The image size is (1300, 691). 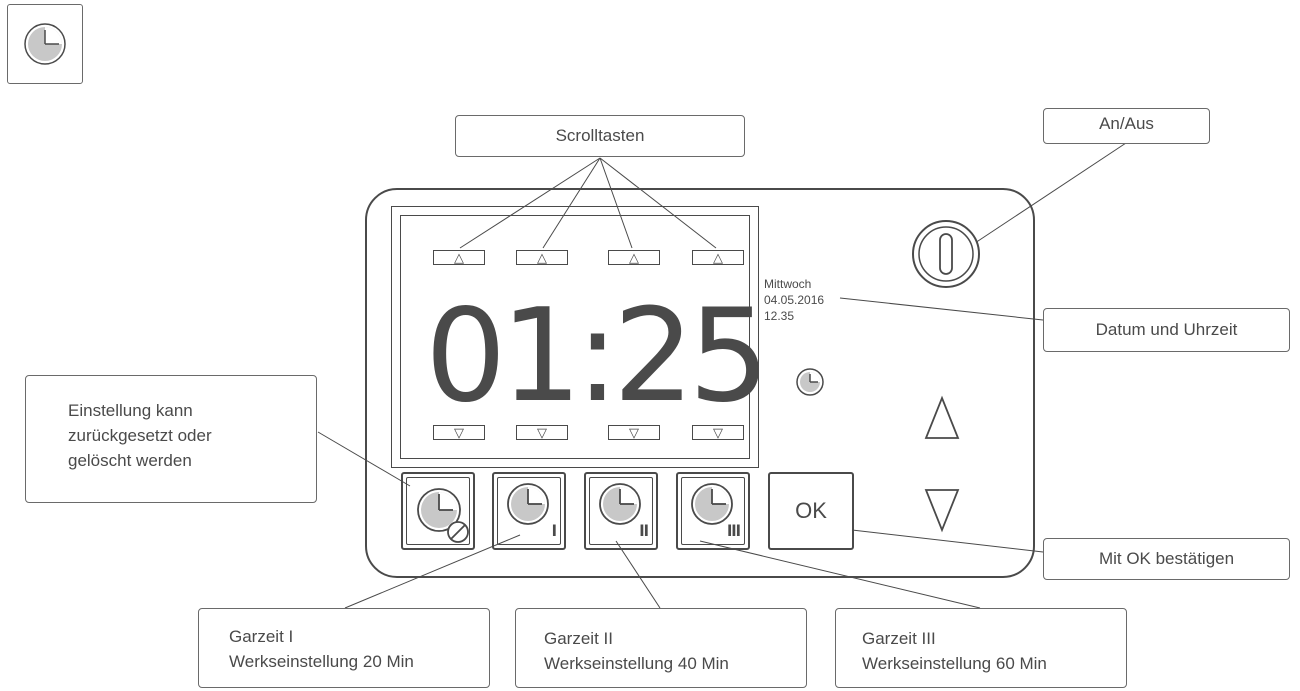 What do you see at coordinates (130, 460) in the screenshot?
I see `callout-line: gelöscht werden` at bounding box center [130, 460].